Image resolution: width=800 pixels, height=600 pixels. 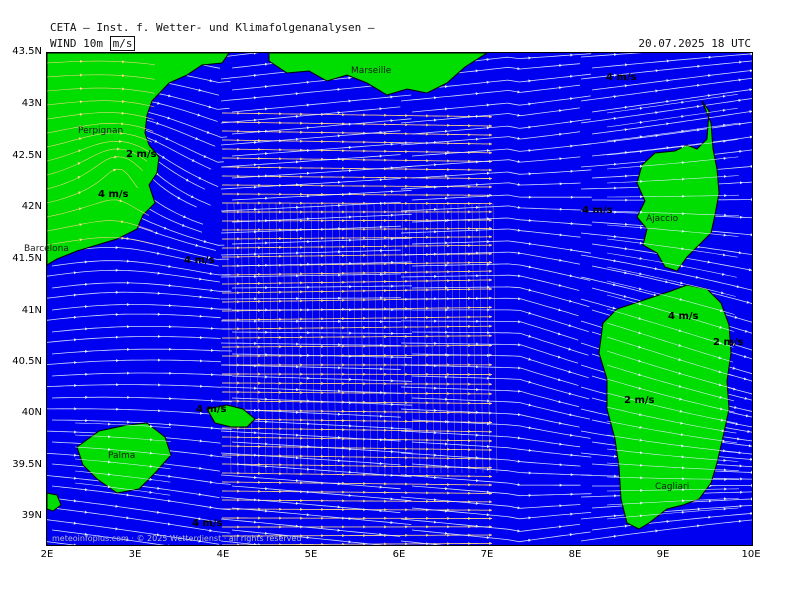 What do you see at coordinates (575, 554) in the screenshot?
I see `lon-label: 8E` at bounding box center [575, 554].